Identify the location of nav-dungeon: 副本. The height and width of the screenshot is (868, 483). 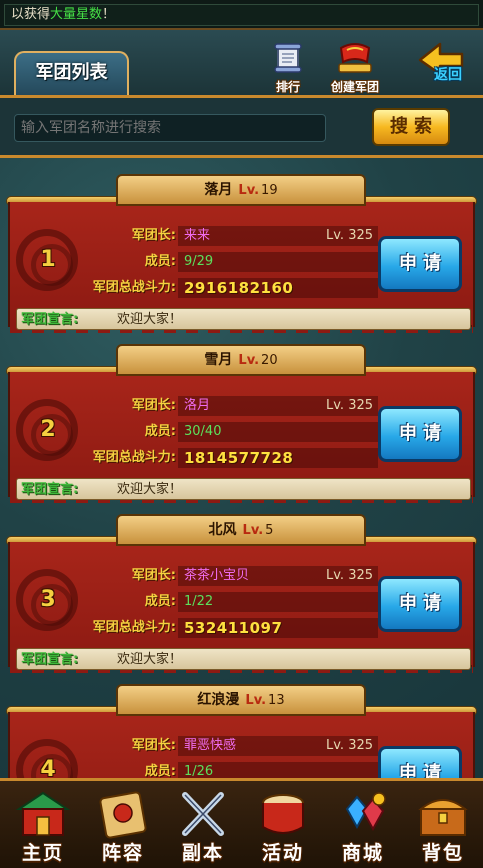
(203, 828).